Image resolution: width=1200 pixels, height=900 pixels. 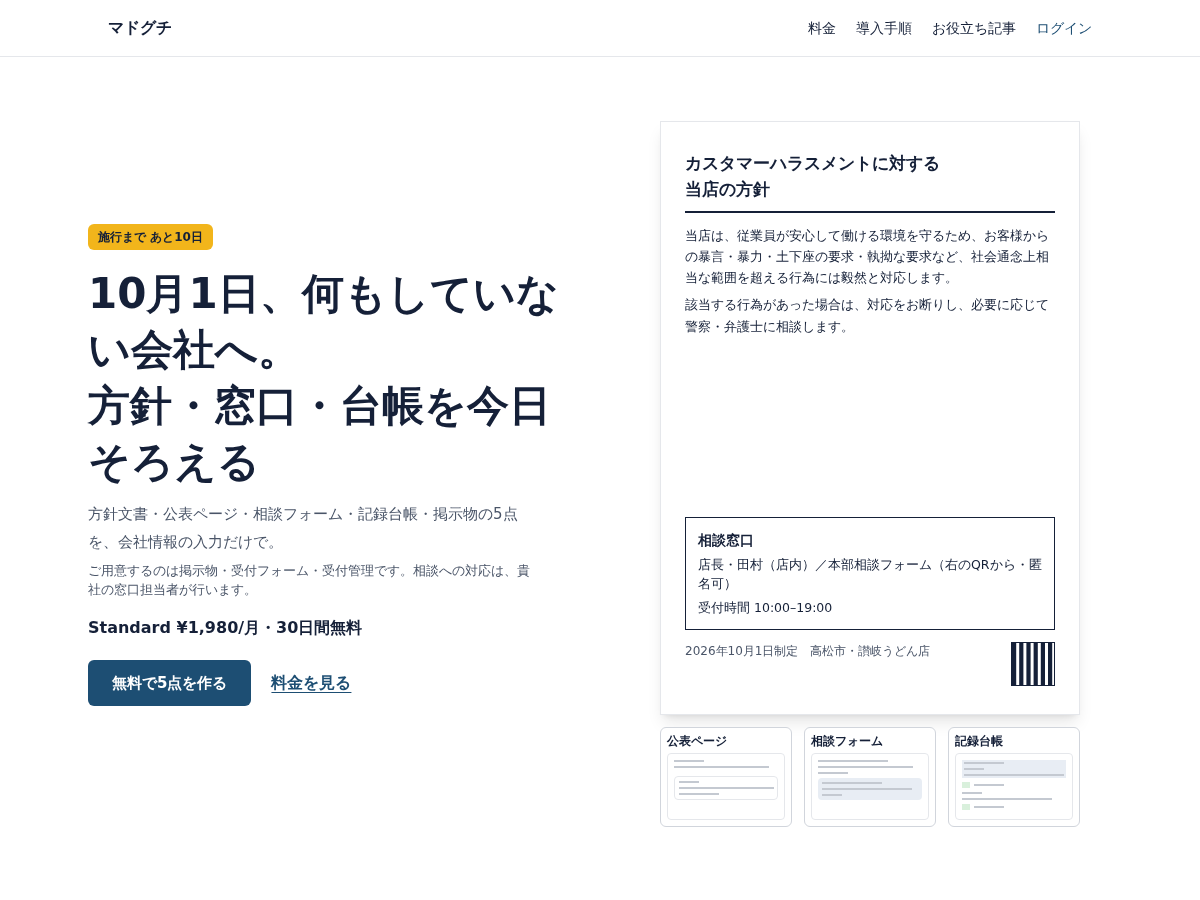 I want to click on countdown-badge: 施行まで あと10日, so click(x=150, y=237).